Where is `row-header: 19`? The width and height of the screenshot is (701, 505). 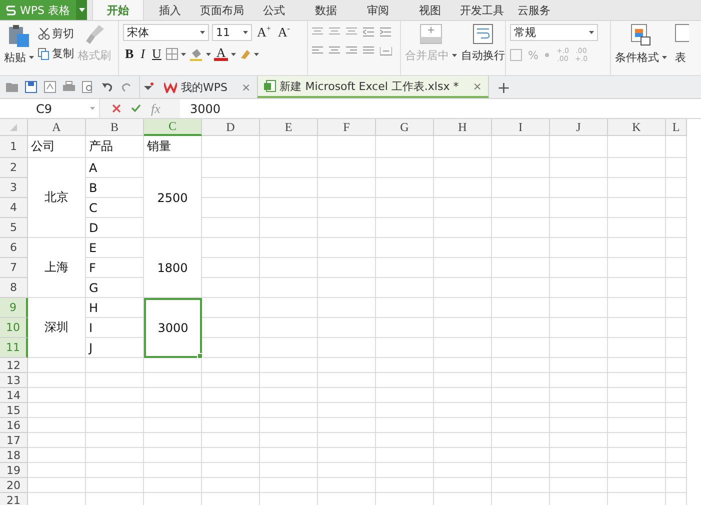
row-header: 19 is located at coordinates (14, 470).